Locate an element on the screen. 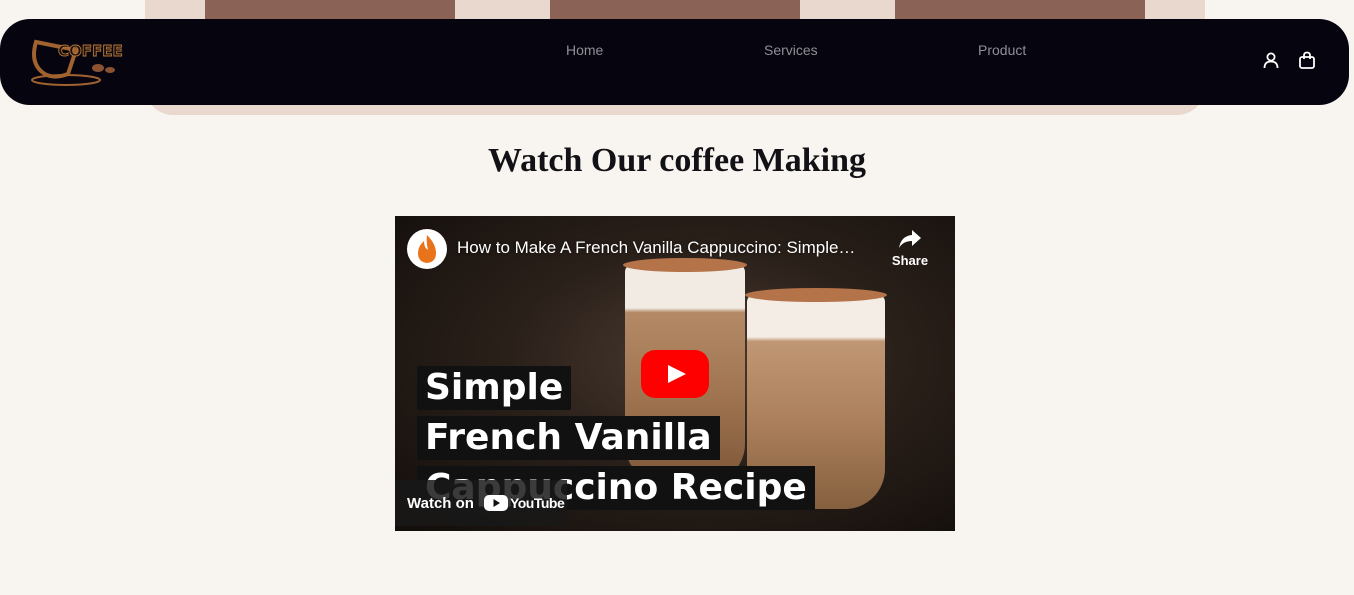 The height and width of the screenshot is (595, 1354). youtube-label: YouTube is located at coordinates (537, 503).